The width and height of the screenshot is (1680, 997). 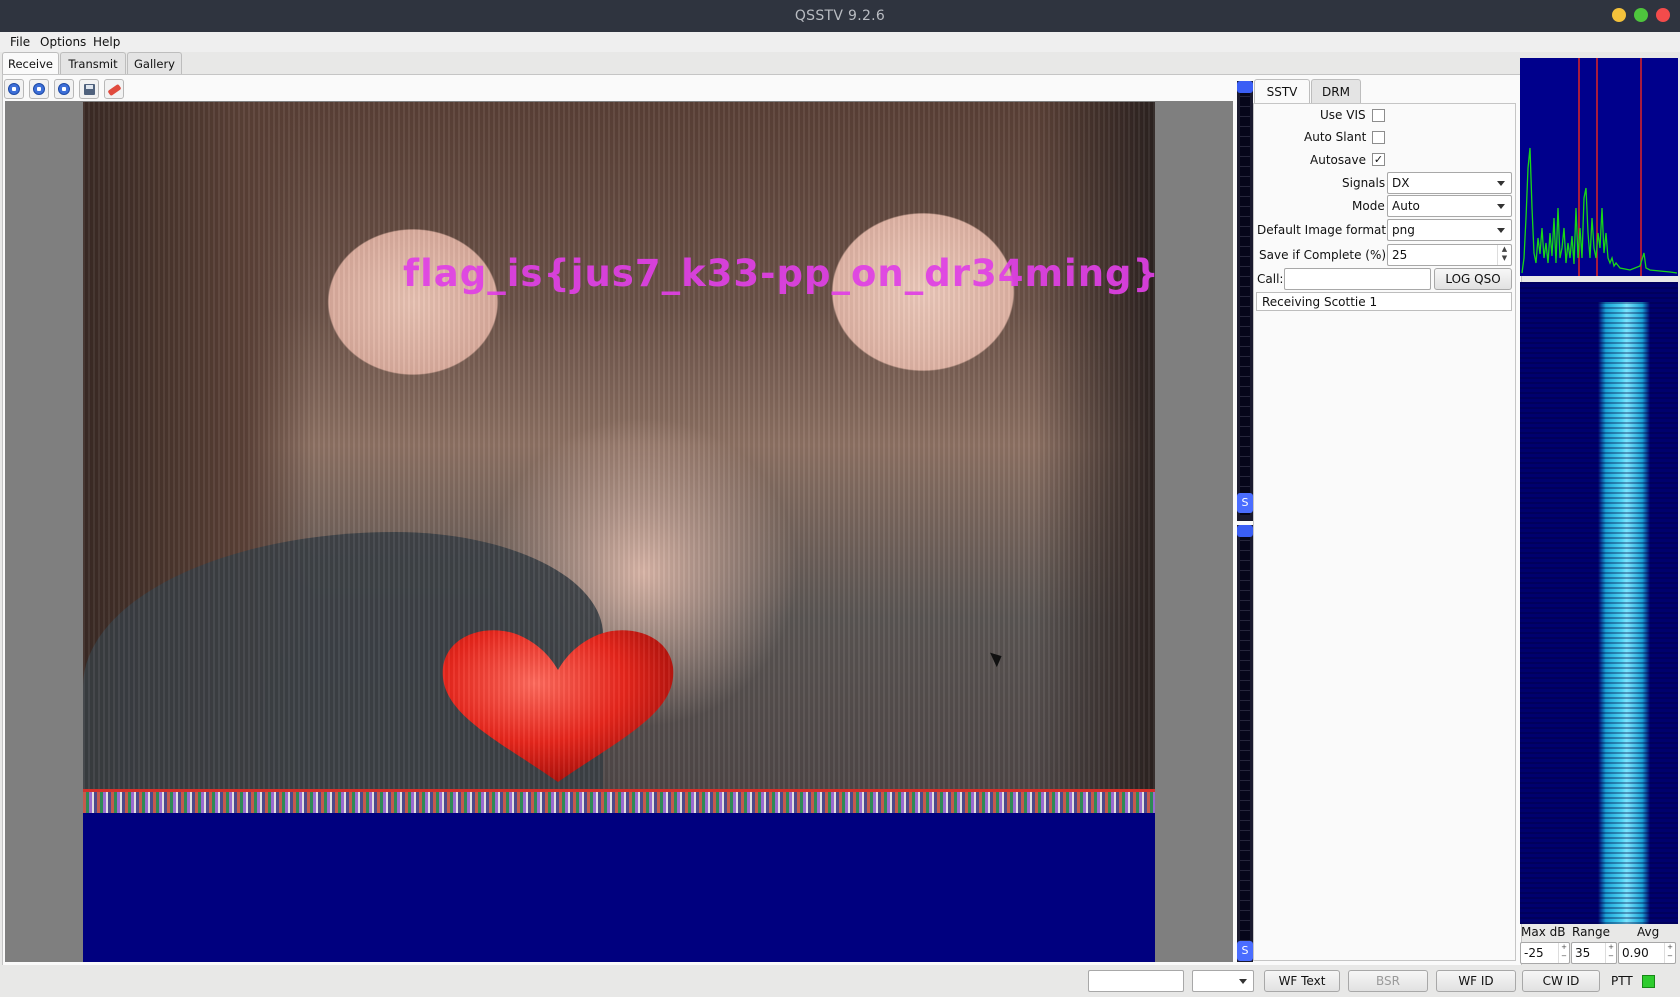 I want to click on menu-help: Help, so click(x=106, y=42).